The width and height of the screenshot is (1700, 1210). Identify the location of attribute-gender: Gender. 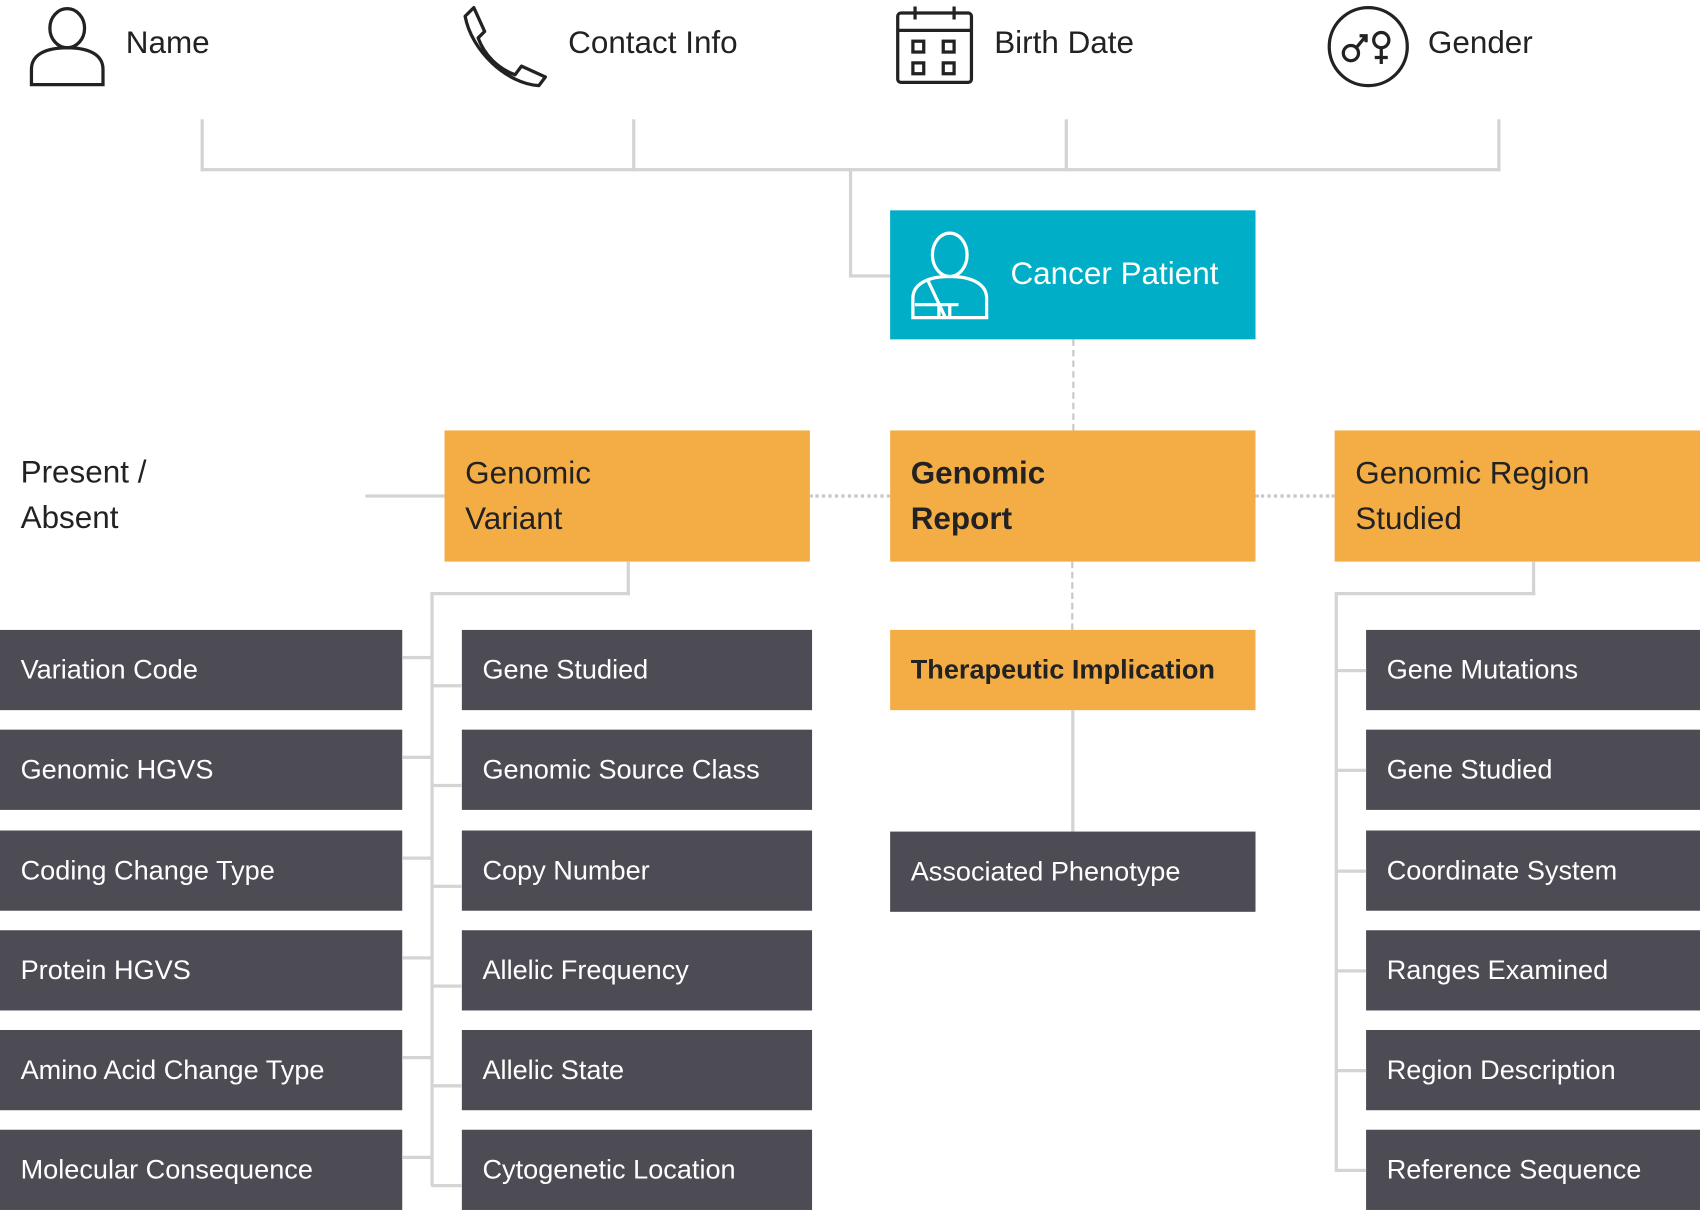
(1480, 43).